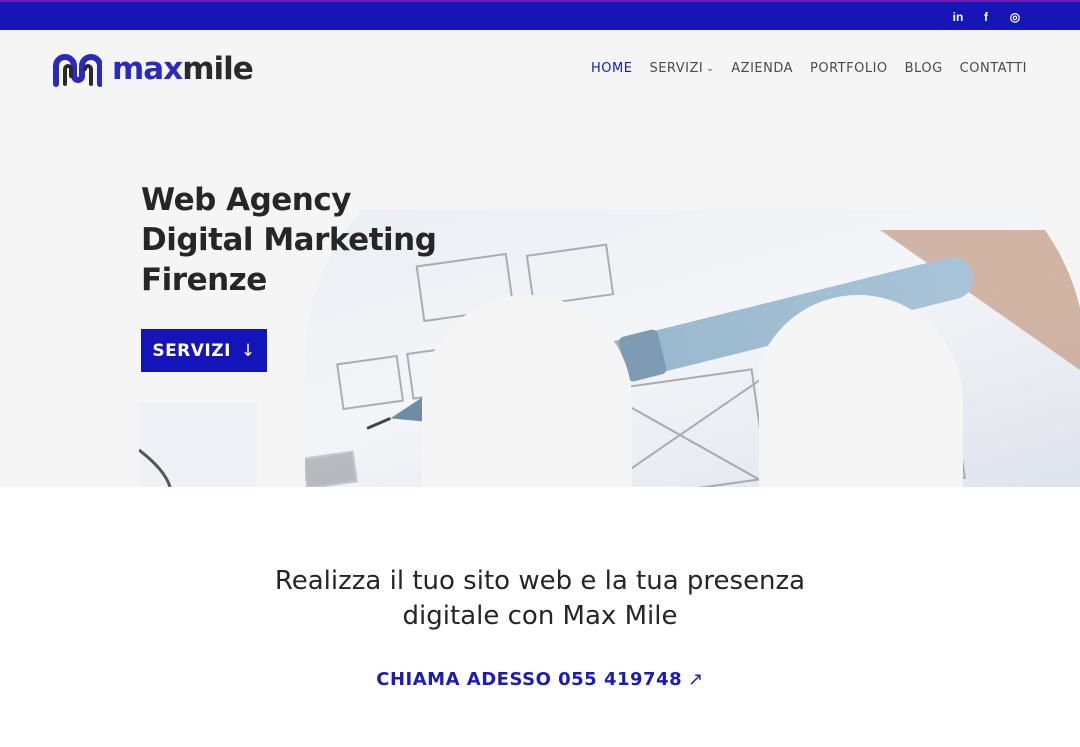 Image resolution: width=1080 pixels, height=747 pixels. Describe the element at coordinates (248, 350) in the screenshot. I see `arrow-down-icon: ↓` at that location.